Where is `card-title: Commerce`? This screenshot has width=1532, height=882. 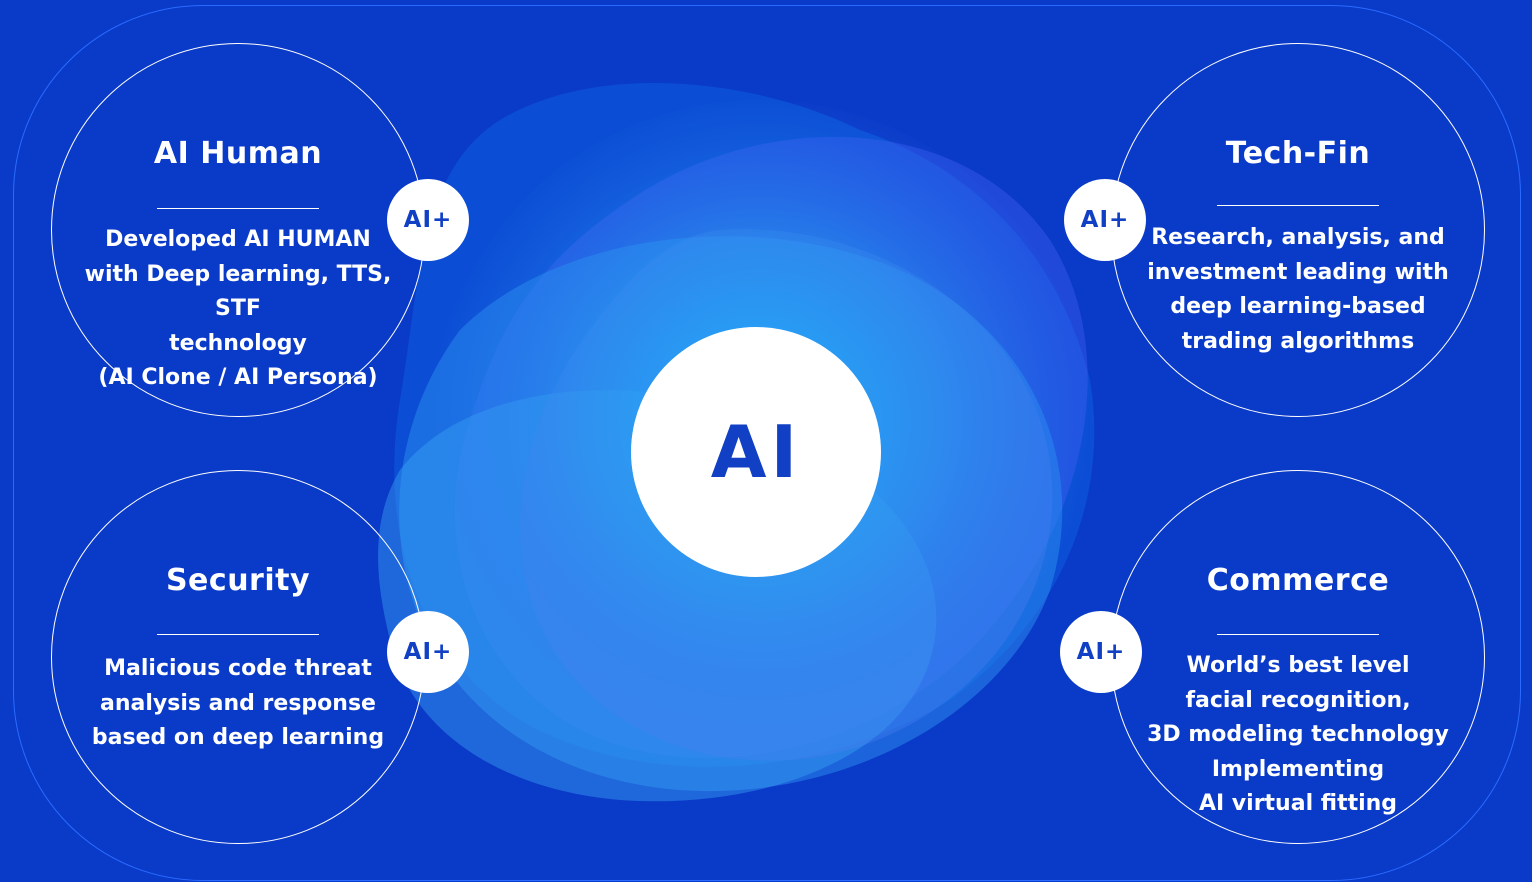 card-title: Commerce is located at coordinates (1298, 580).